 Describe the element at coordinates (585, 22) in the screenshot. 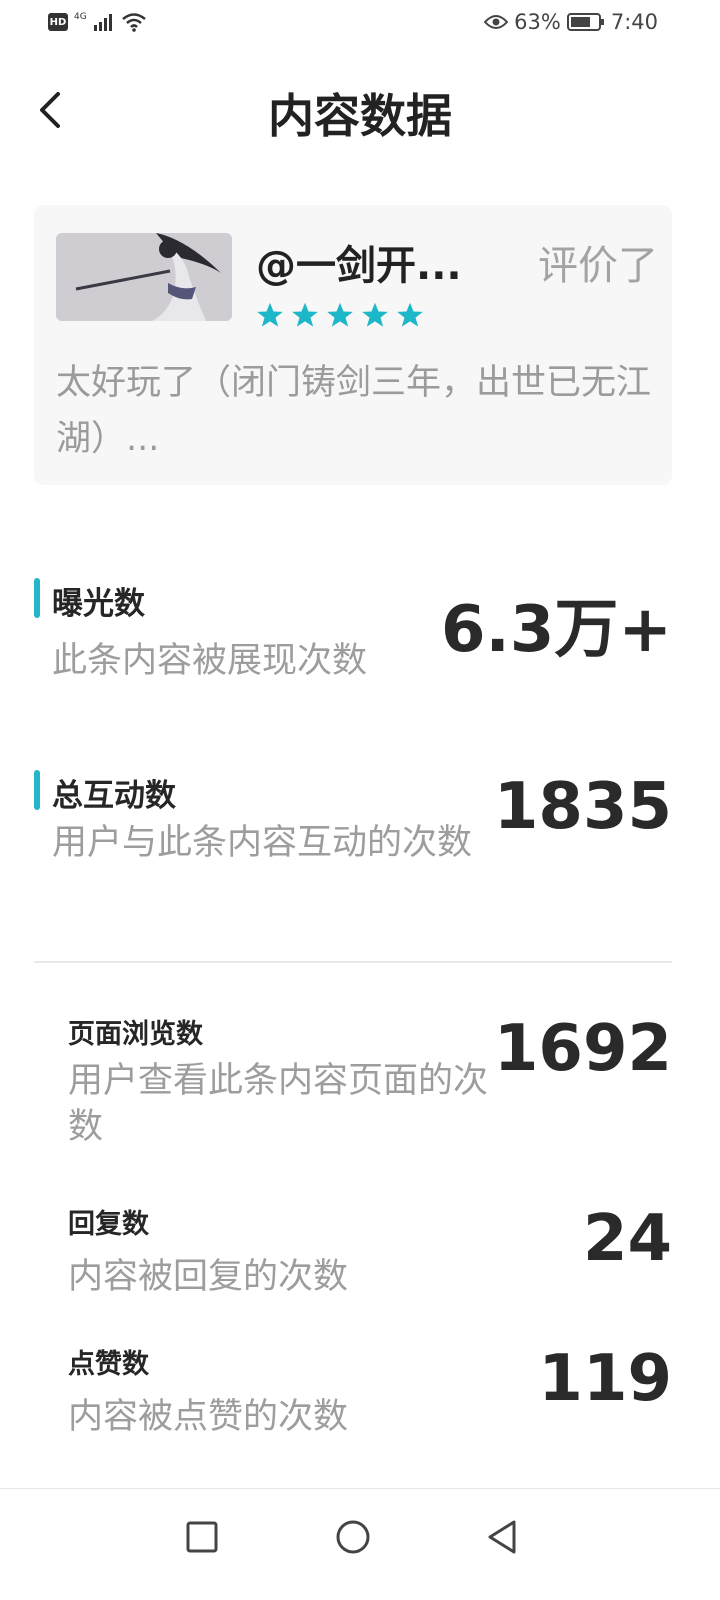

I see `battery-icon` at that location.